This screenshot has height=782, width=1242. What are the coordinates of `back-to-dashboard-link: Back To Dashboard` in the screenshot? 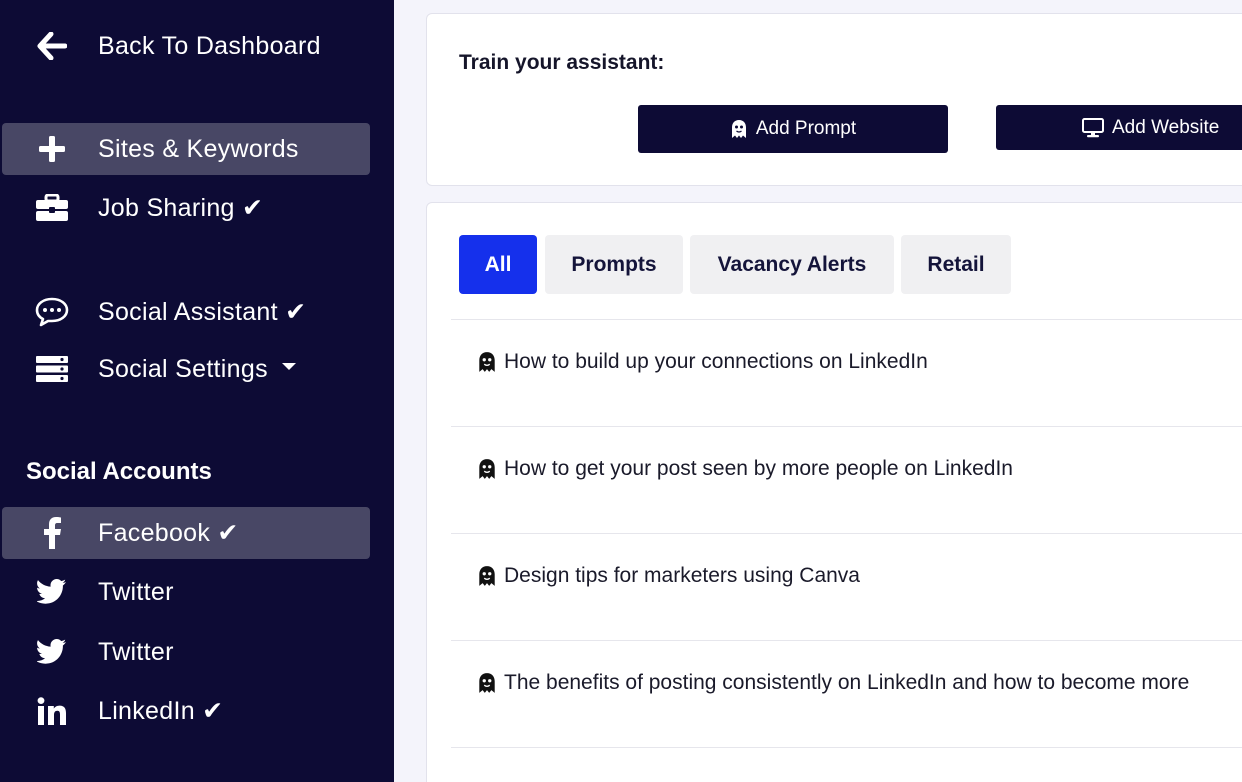 It's located at (186, 46).